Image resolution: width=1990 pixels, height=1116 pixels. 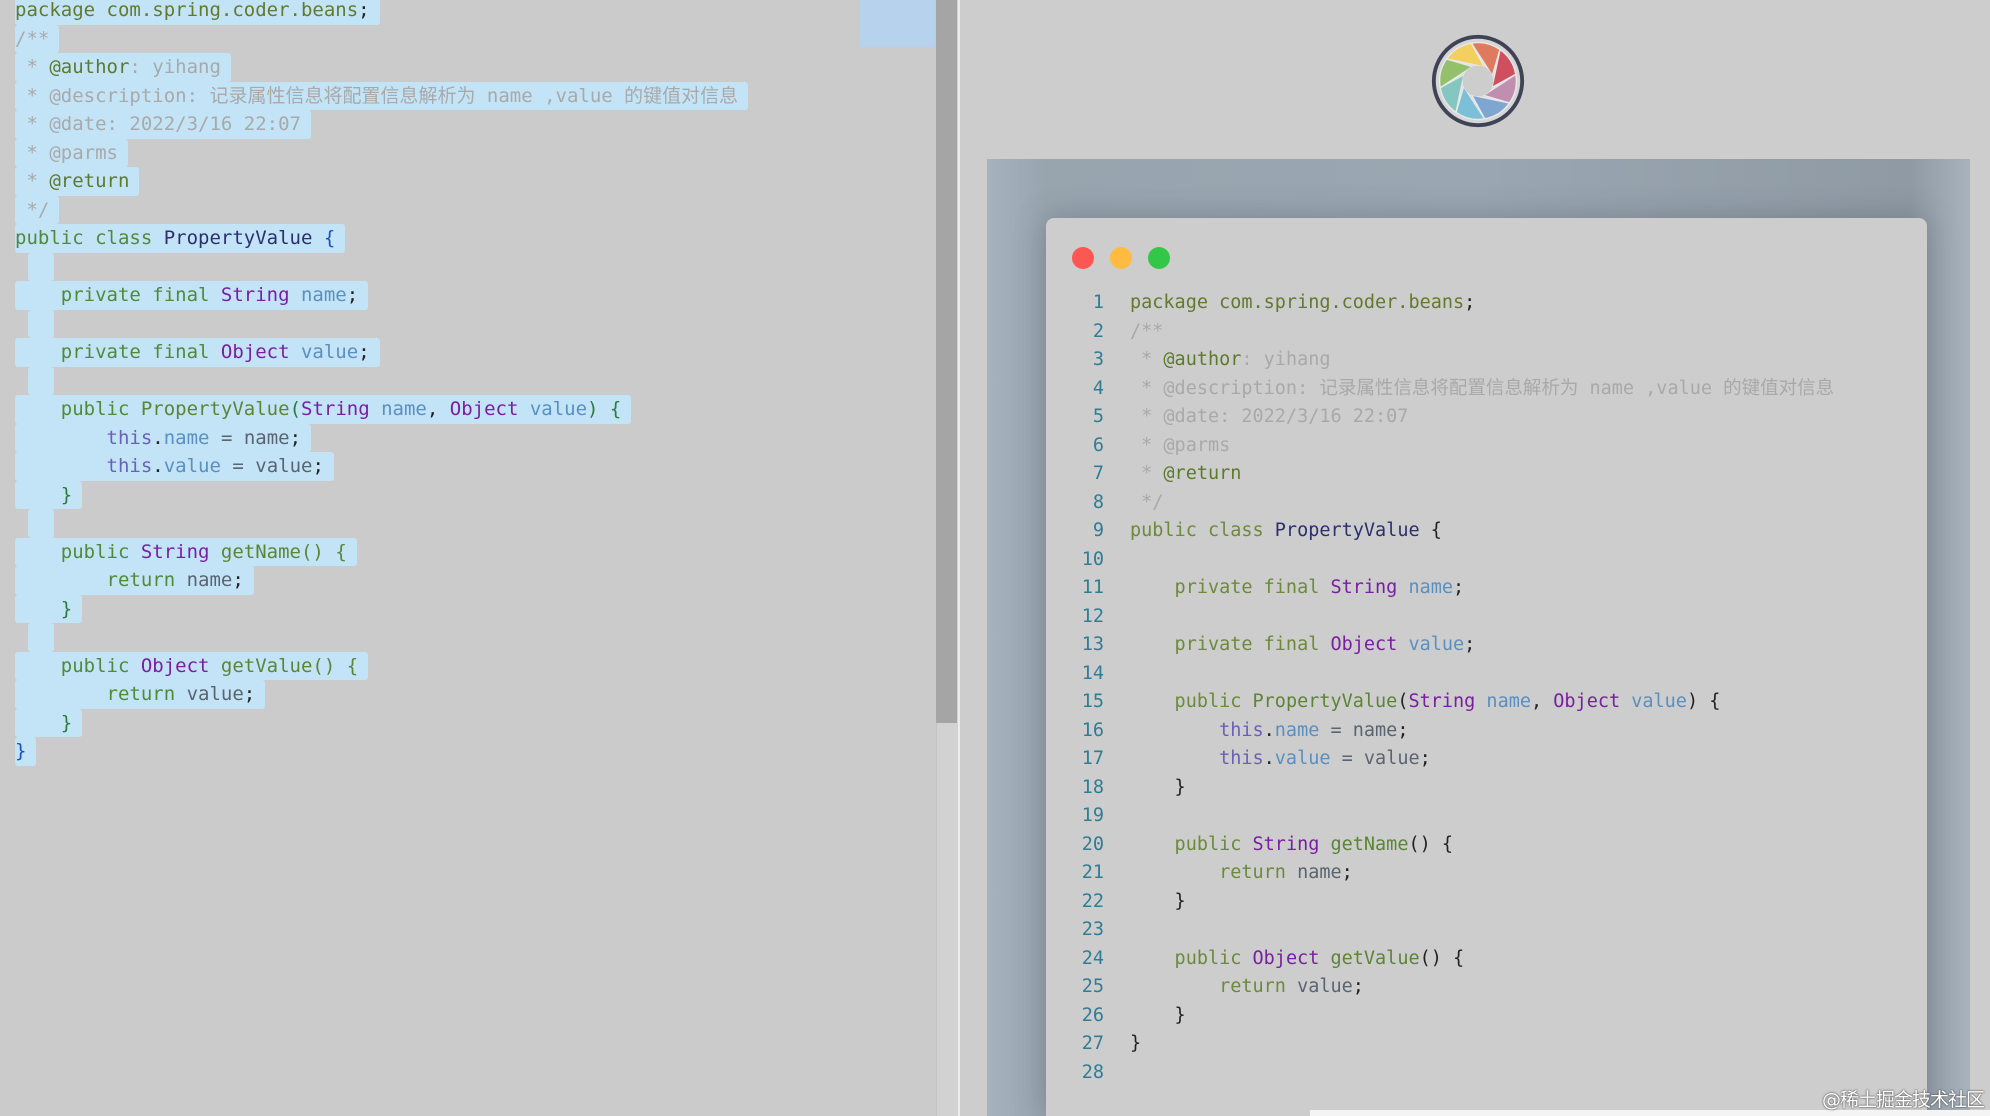 What do you see at coordinates (134, 580) in the screenshot?
I see `selection-highlight: return name;` at bounding box center [134, 580].